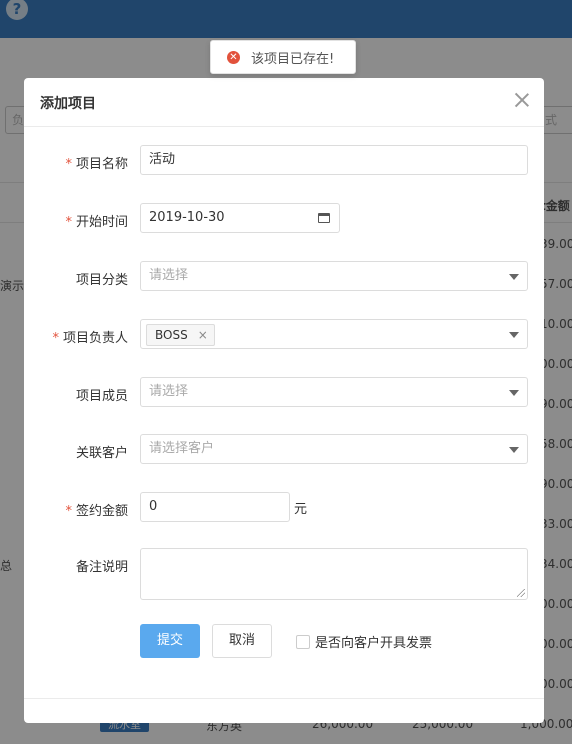 The width and height of the screenshot is (572, 744). I want to click on amount-unit: 元, so click(301, 509).